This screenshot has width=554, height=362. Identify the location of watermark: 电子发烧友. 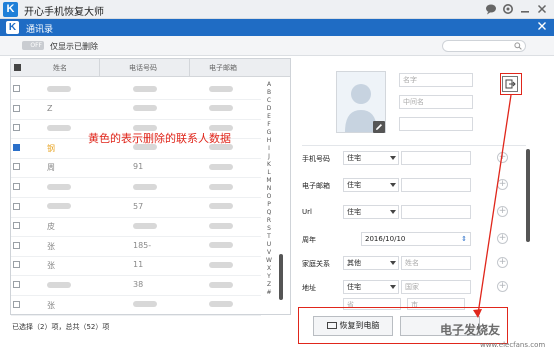
(470, 330).